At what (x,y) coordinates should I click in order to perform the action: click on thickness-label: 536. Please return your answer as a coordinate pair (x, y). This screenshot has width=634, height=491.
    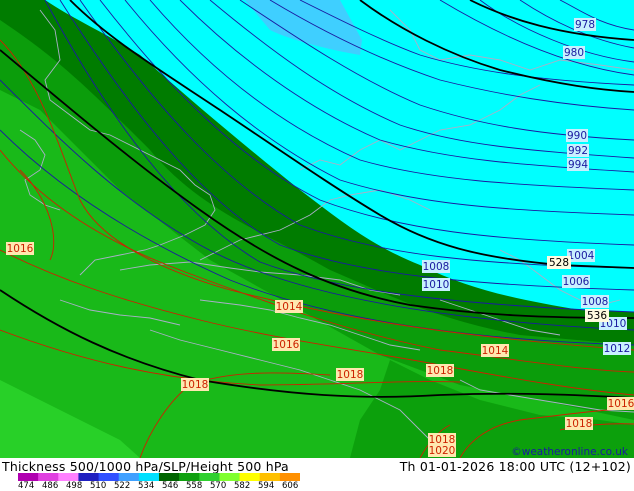
    Looking at the image, I should click on (597, 315).